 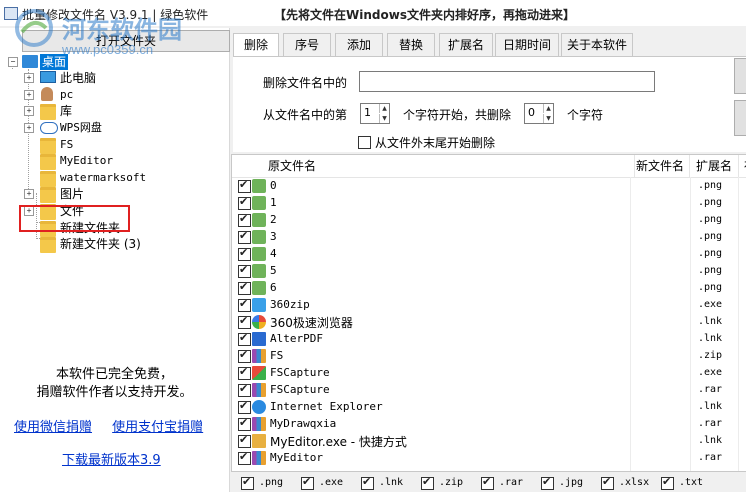 I want to click on table-row: FSCapture .rar, so click(x=489, y=390).